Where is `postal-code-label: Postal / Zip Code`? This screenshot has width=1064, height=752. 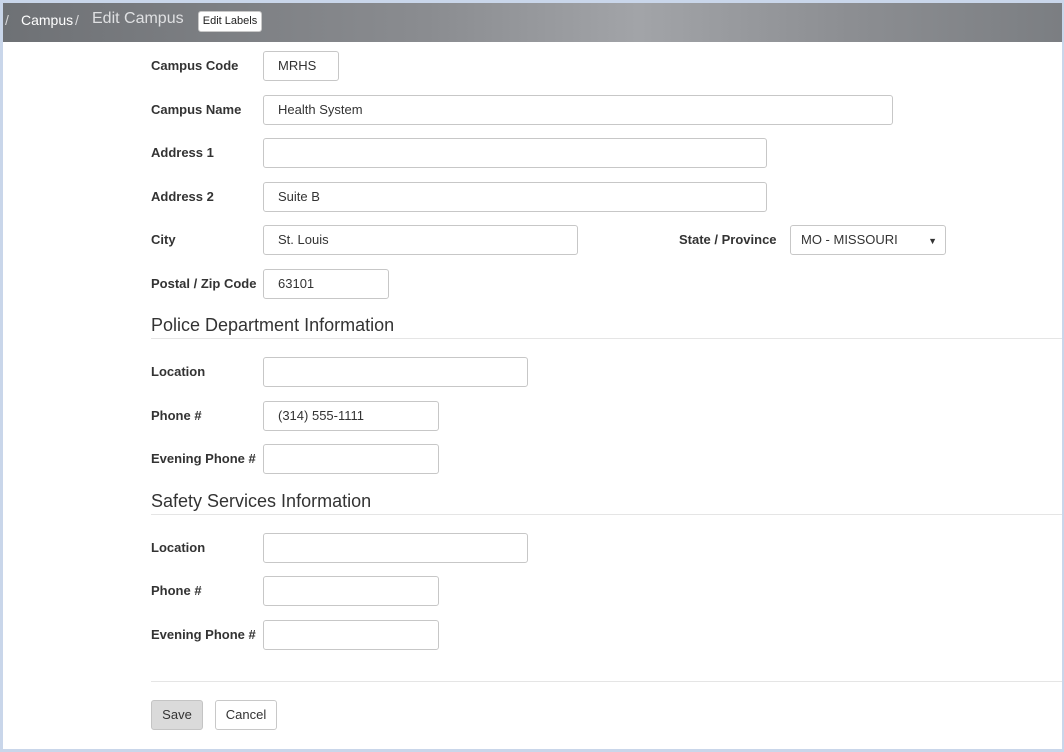
postal-code-label: Postal / Zip Code is located at coordinates (204, 283).